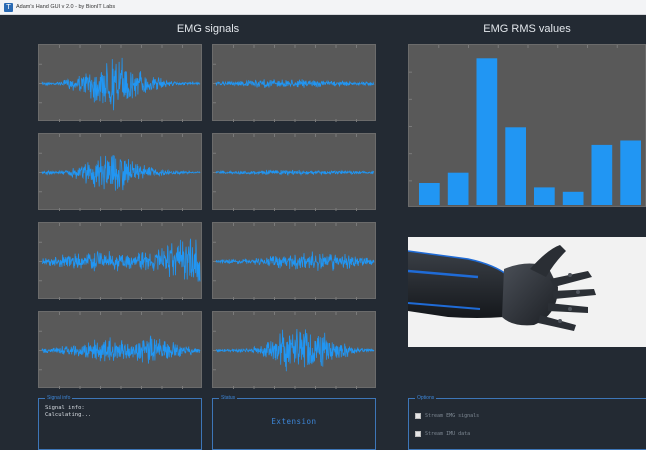  Describe the element at coordinates (418, 416) in the screenshot. I see `stream-emg-checkbox` at that location.